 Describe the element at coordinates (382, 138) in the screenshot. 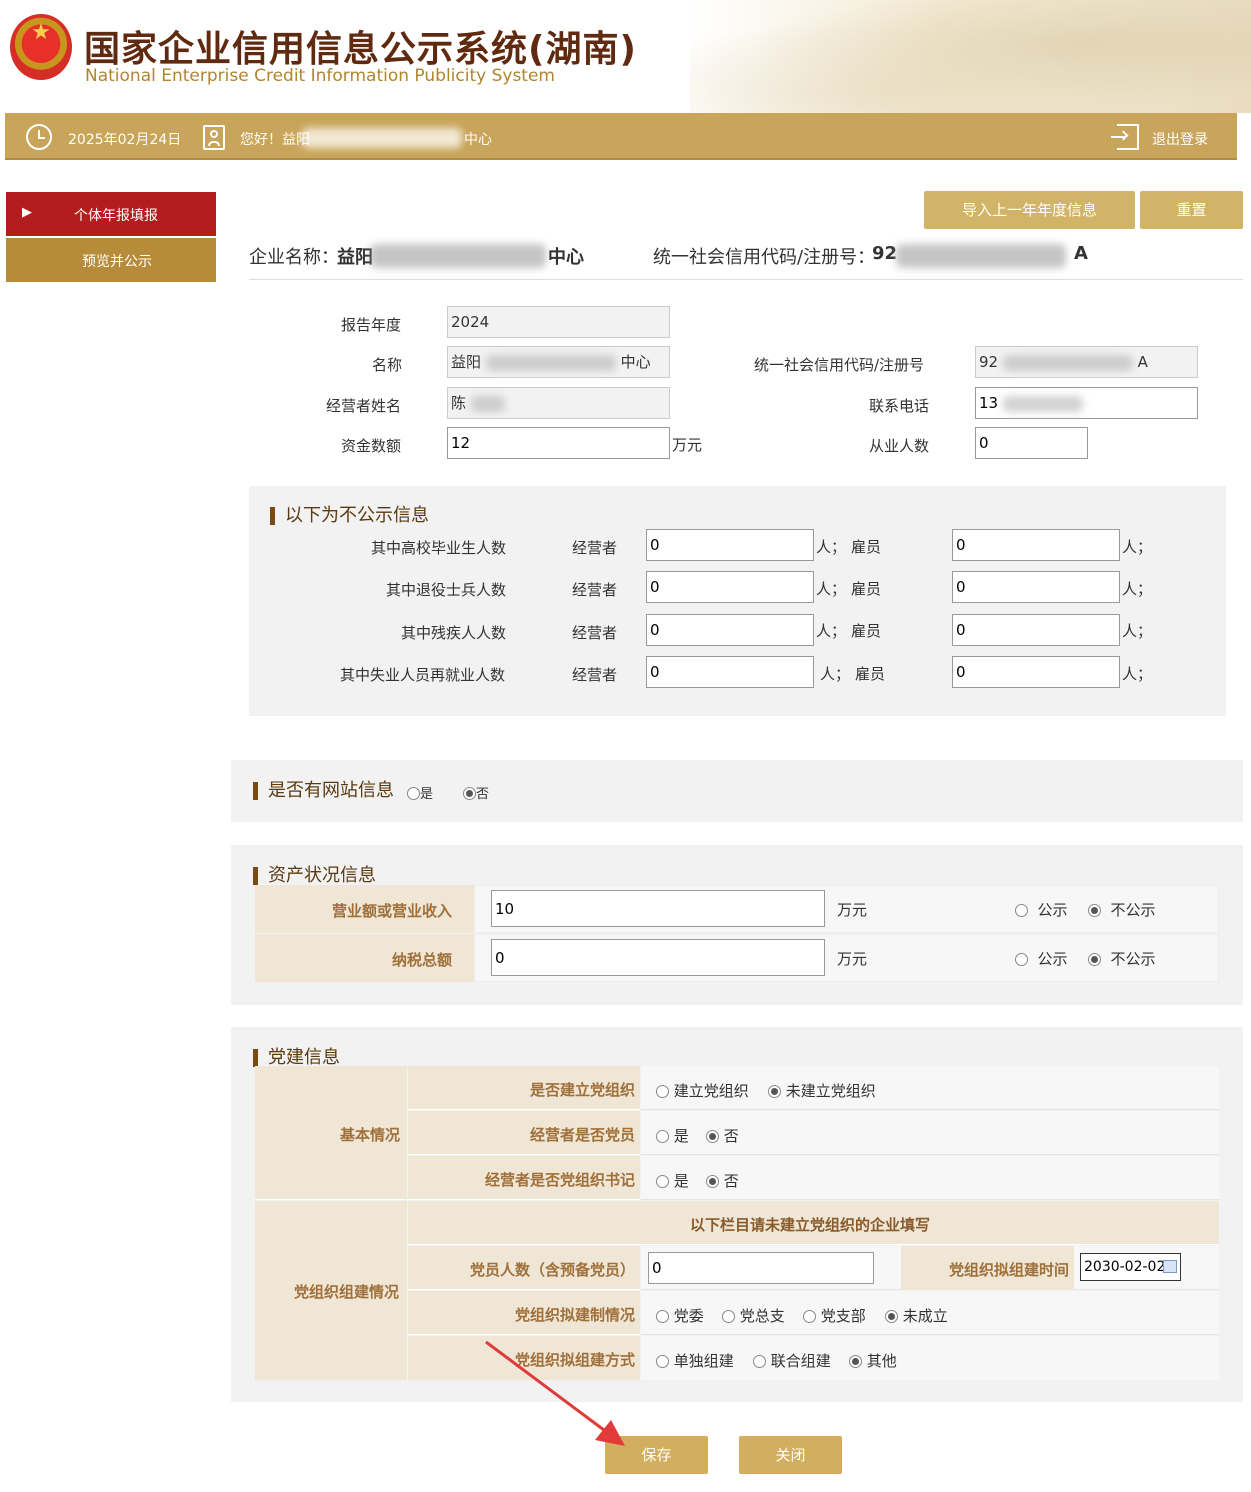

I see `redacted-username` at that location.